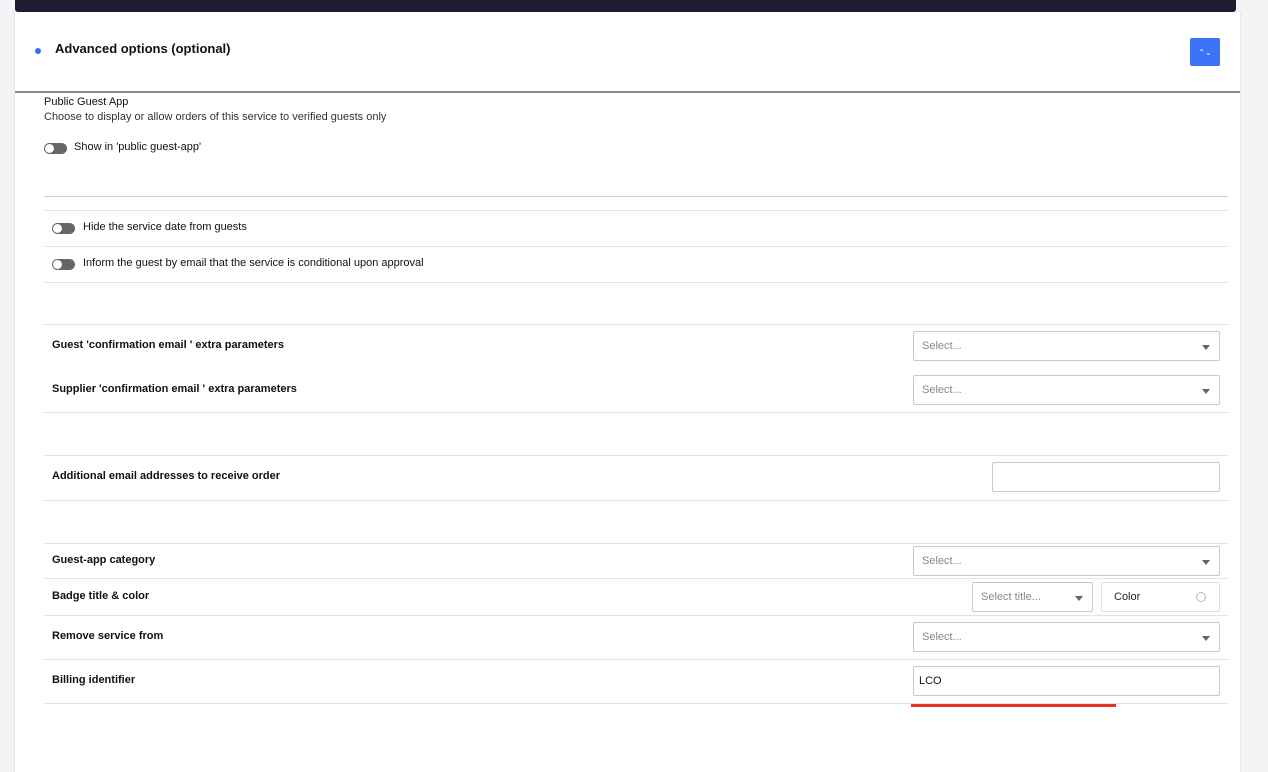  What do you see at coordinates (101, 596) in the screenshot?
I see `badge-title-color-label: Badge title & color` at bounding box center [101, 596].